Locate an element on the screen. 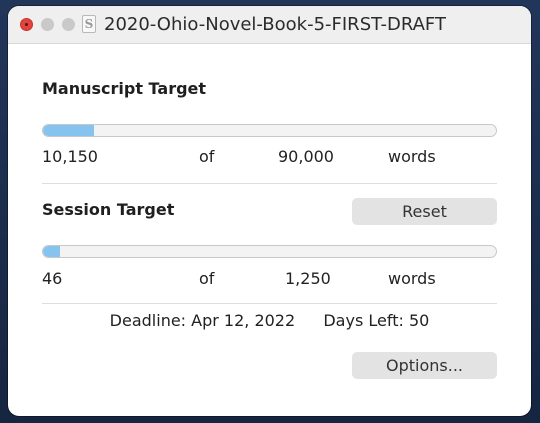  manuscript-of-label: of is located at coordinates (207, 156).